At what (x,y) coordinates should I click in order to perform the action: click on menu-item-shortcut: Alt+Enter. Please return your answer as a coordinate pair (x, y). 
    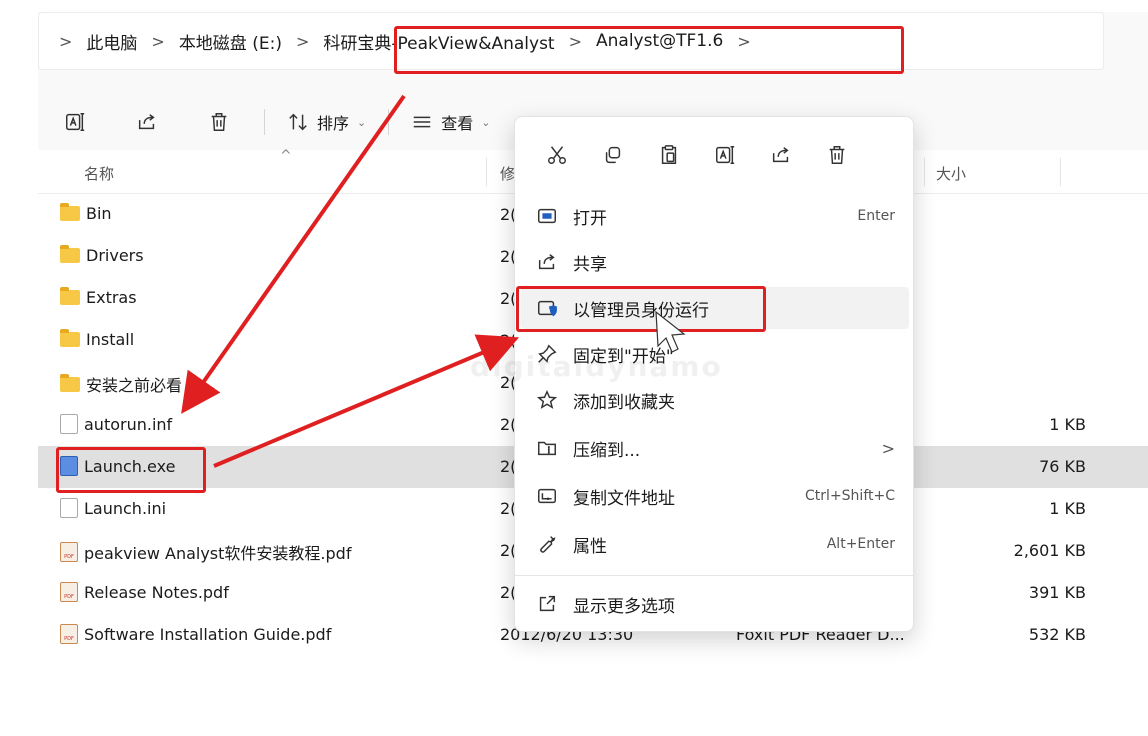
    Looking at the image, I should click on (860, 544).